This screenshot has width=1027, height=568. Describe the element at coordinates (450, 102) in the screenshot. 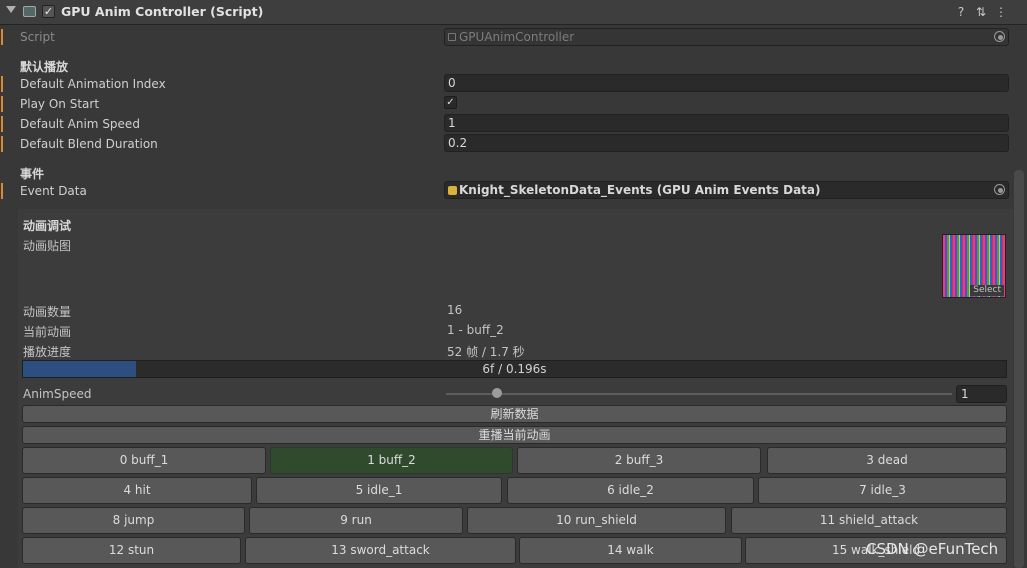

I see `play-on-start-checkbox: ✓` at that location.